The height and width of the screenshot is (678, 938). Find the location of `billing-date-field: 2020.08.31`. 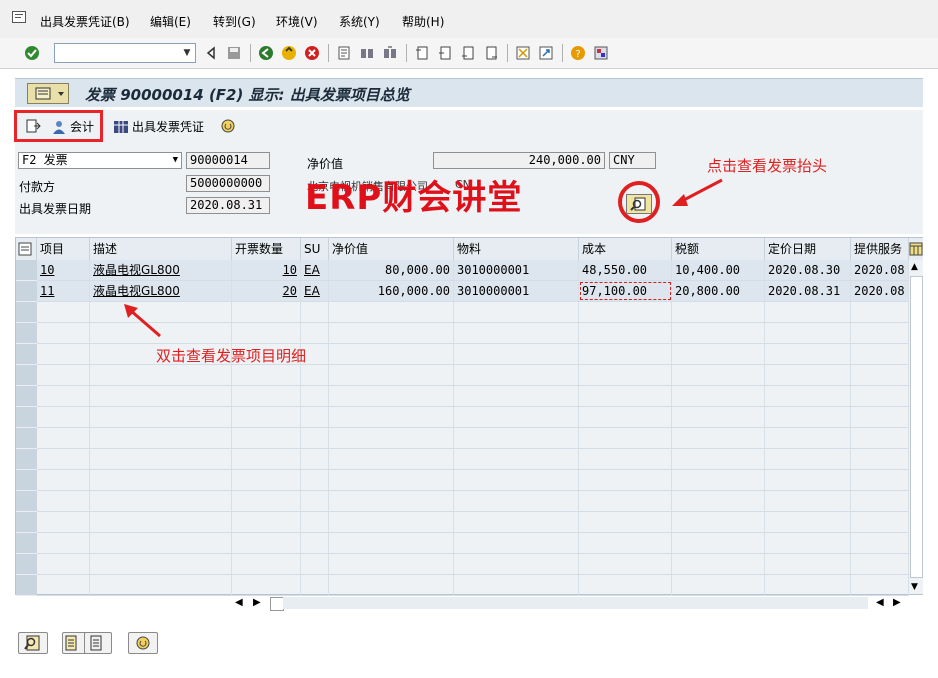

billing-date-field: 2020.08.31 is located at coordinates (228, 205).